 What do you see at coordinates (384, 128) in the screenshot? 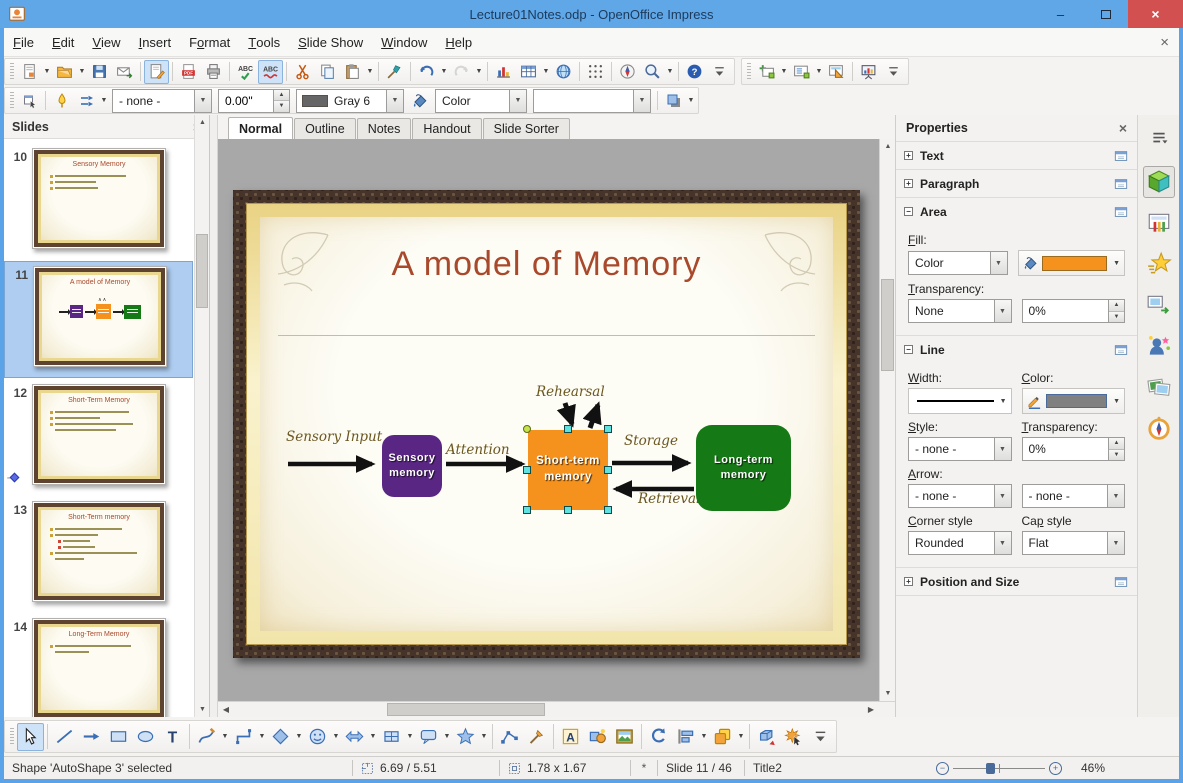
I see `tab-notes: Notes` at bounding box center [384, 128].